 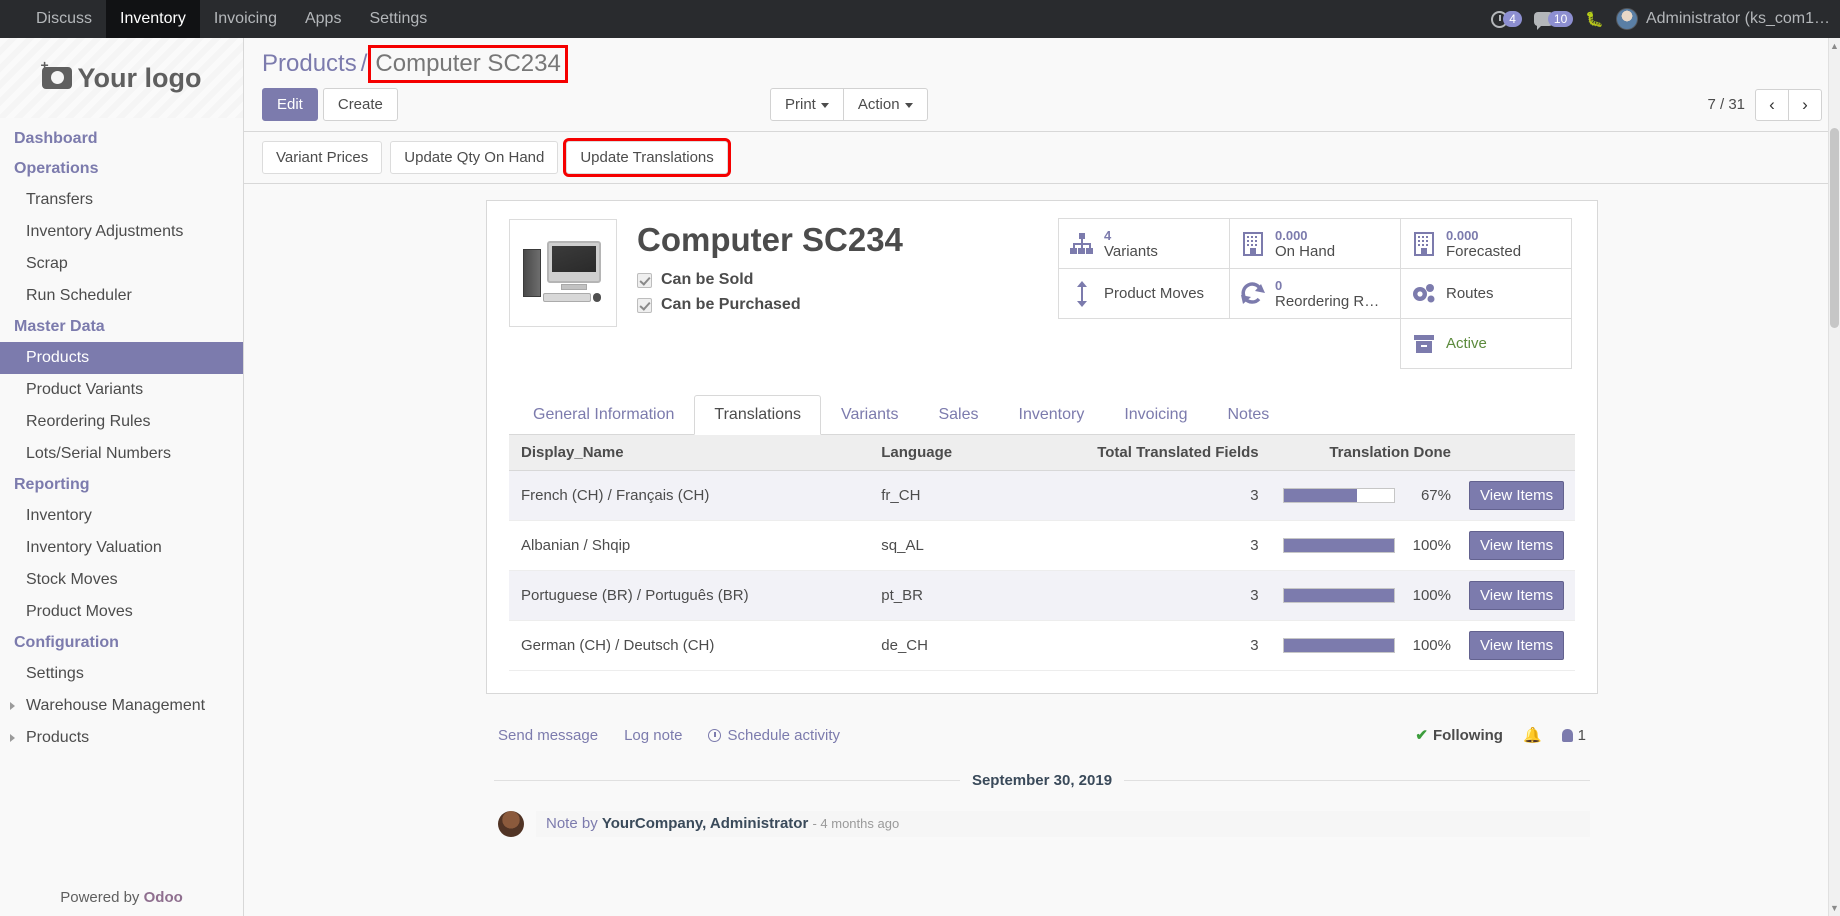 What do you see at coordinates (856, 823) in the screenshot?
I see `message-timestamp: - 4 months ago` at bounding box center [856, 823].